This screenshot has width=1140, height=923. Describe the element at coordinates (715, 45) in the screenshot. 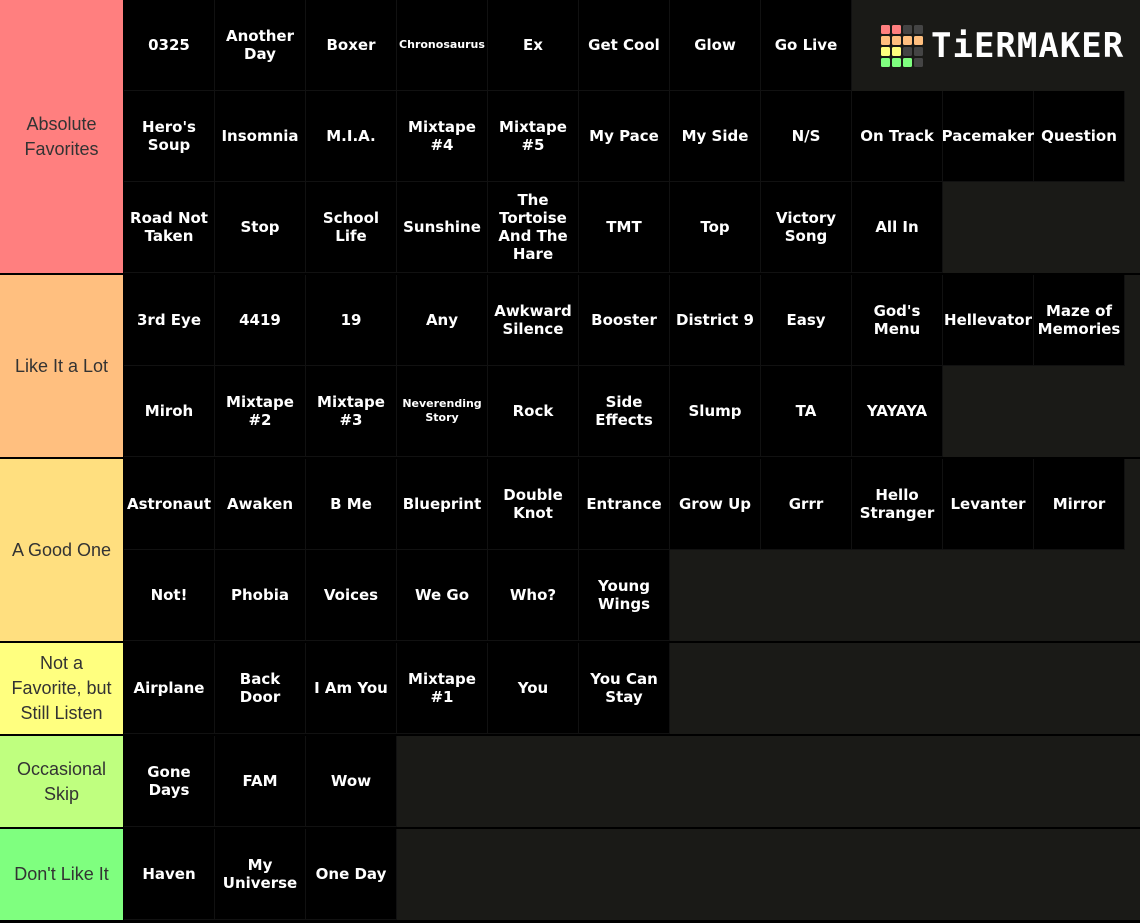

I see `tier-item: Glow` at that location.